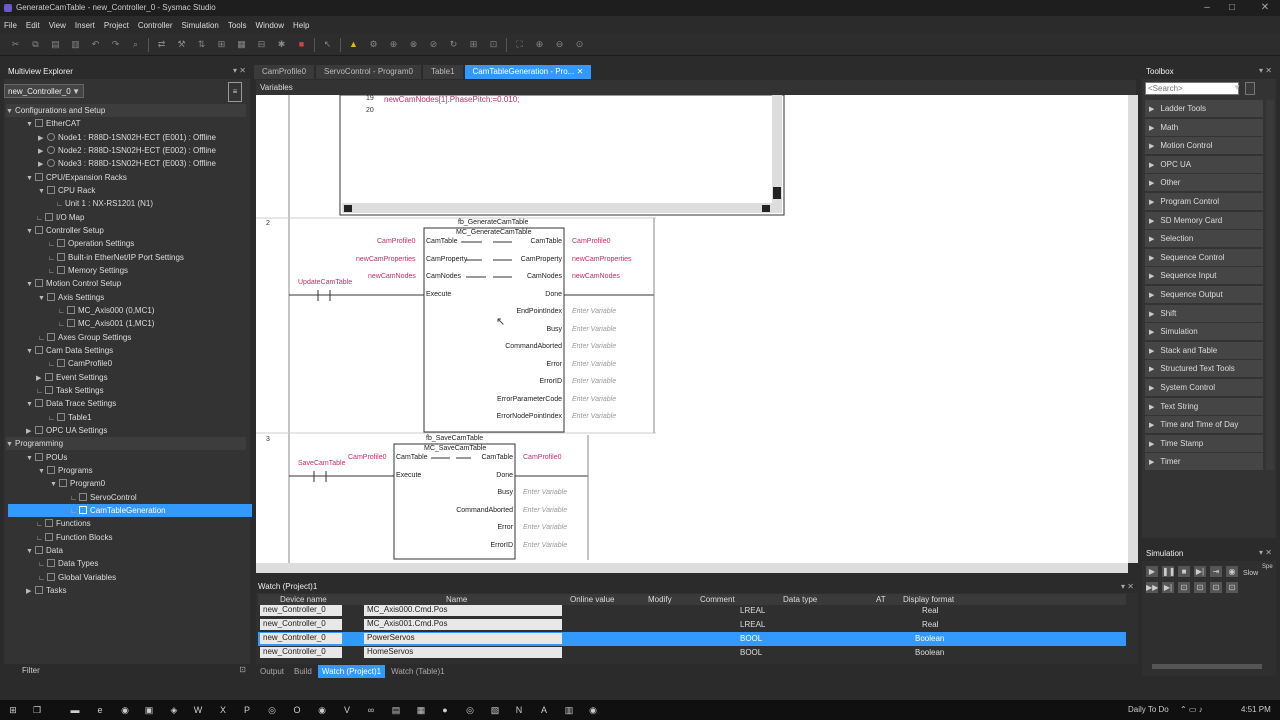  What do you see at coordinates (75, 710) in the screenshot?
I see `file-explorer-icon: ▬` at bounding box center [75, 710].